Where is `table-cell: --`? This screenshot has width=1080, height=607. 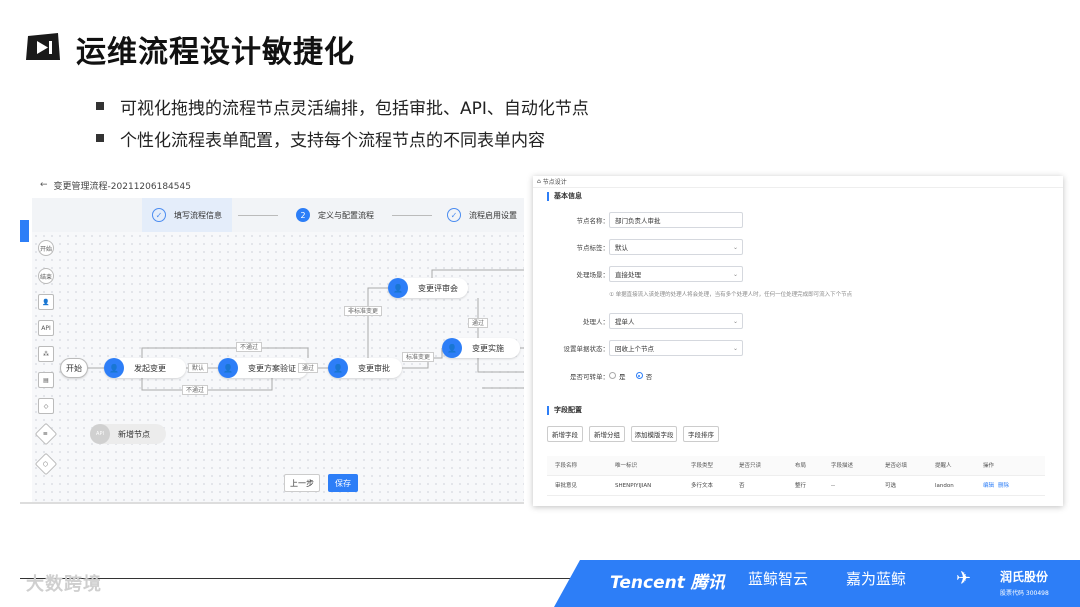
table-cell: -- is located at coordinates (833, 486).